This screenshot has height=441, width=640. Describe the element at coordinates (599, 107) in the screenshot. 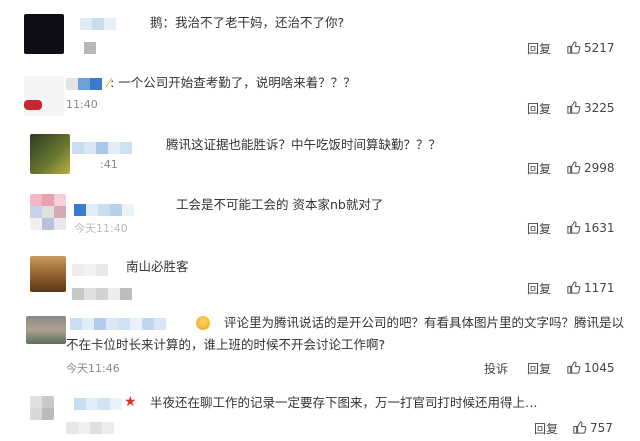

I see `like-count: 3225` at that location.